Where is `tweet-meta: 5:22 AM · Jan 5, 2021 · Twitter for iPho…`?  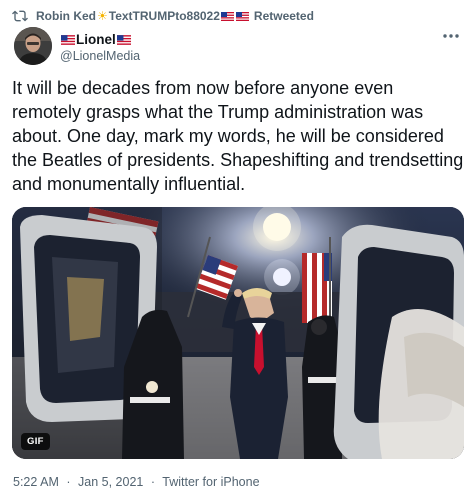
tweet-meta: 5:22 AM · Jan 5, 2021 · Twitter for iPho… is located at coordinates (136, 482).